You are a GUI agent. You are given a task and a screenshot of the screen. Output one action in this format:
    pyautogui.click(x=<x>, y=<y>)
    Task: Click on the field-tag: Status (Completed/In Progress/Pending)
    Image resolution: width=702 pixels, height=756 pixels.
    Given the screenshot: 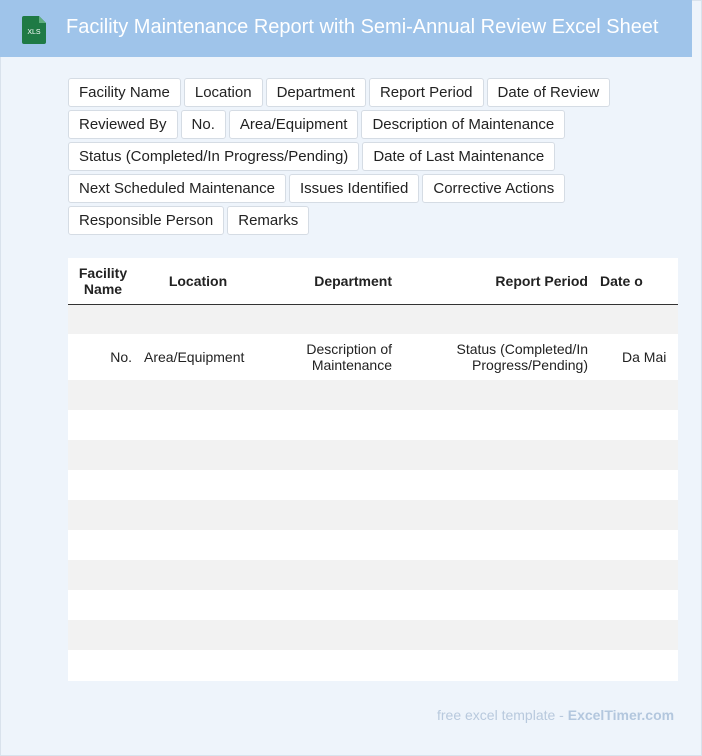 What is the action you would take?
    pyautogui.click(x=214, y=156)
    